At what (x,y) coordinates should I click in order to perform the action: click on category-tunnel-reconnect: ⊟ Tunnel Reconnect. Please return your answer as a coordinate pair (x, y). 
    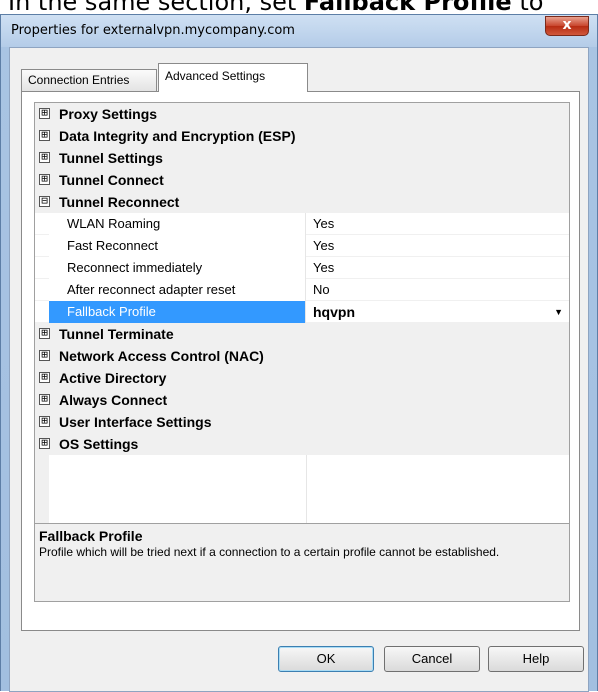
    Looking at the image, I should click on (302, 202).